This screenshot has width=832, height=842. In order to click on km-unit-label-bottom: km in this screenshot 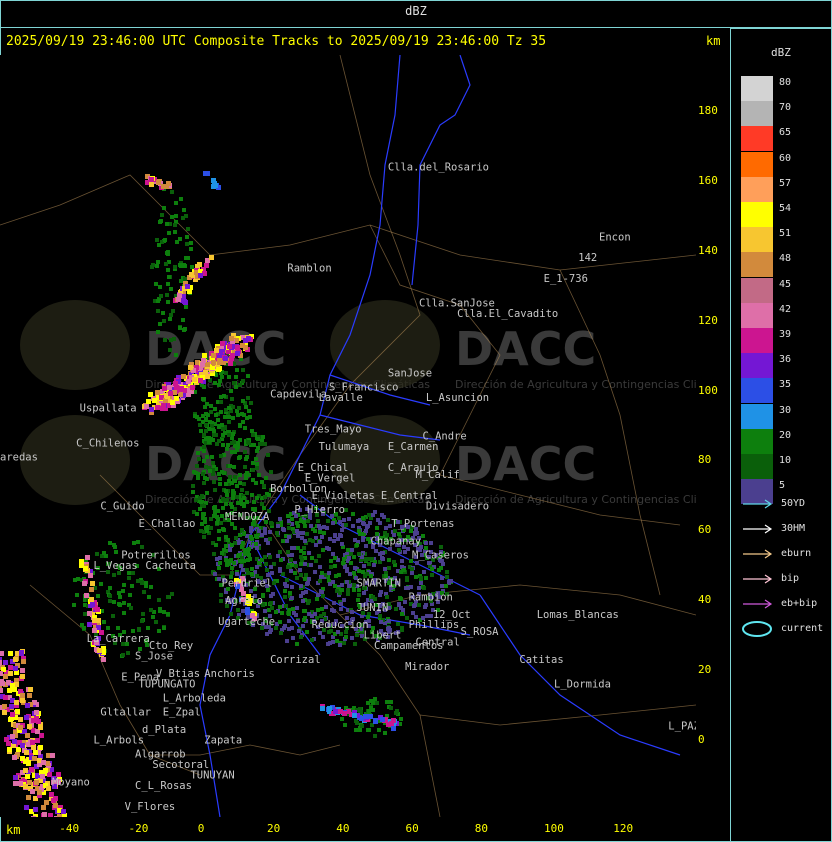, I will do `click(13, 830)`.